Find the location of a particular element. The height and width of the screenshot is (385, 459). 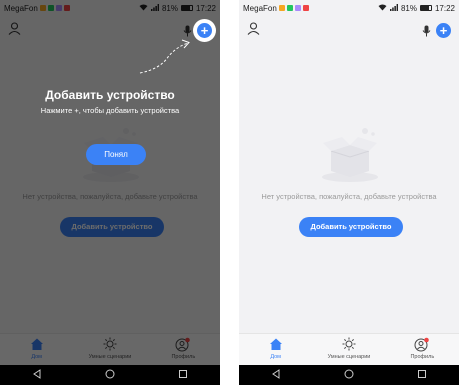

tab-label: Умные сценарии is located at coordinates (349, 357).